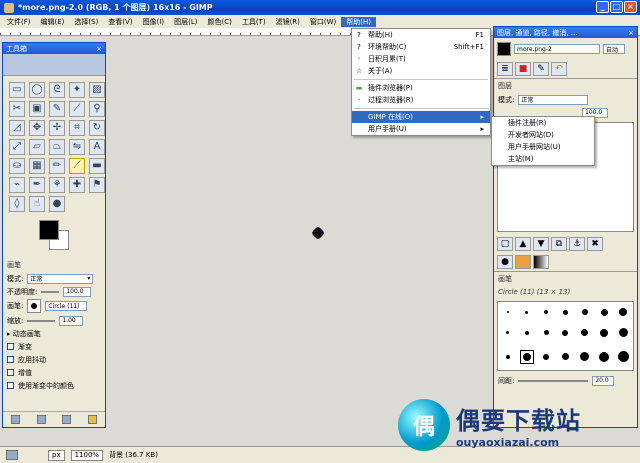 This screenshot has width=640, height=463. I want to click on ellipse-select-icon: ◯, so click(37, 90).